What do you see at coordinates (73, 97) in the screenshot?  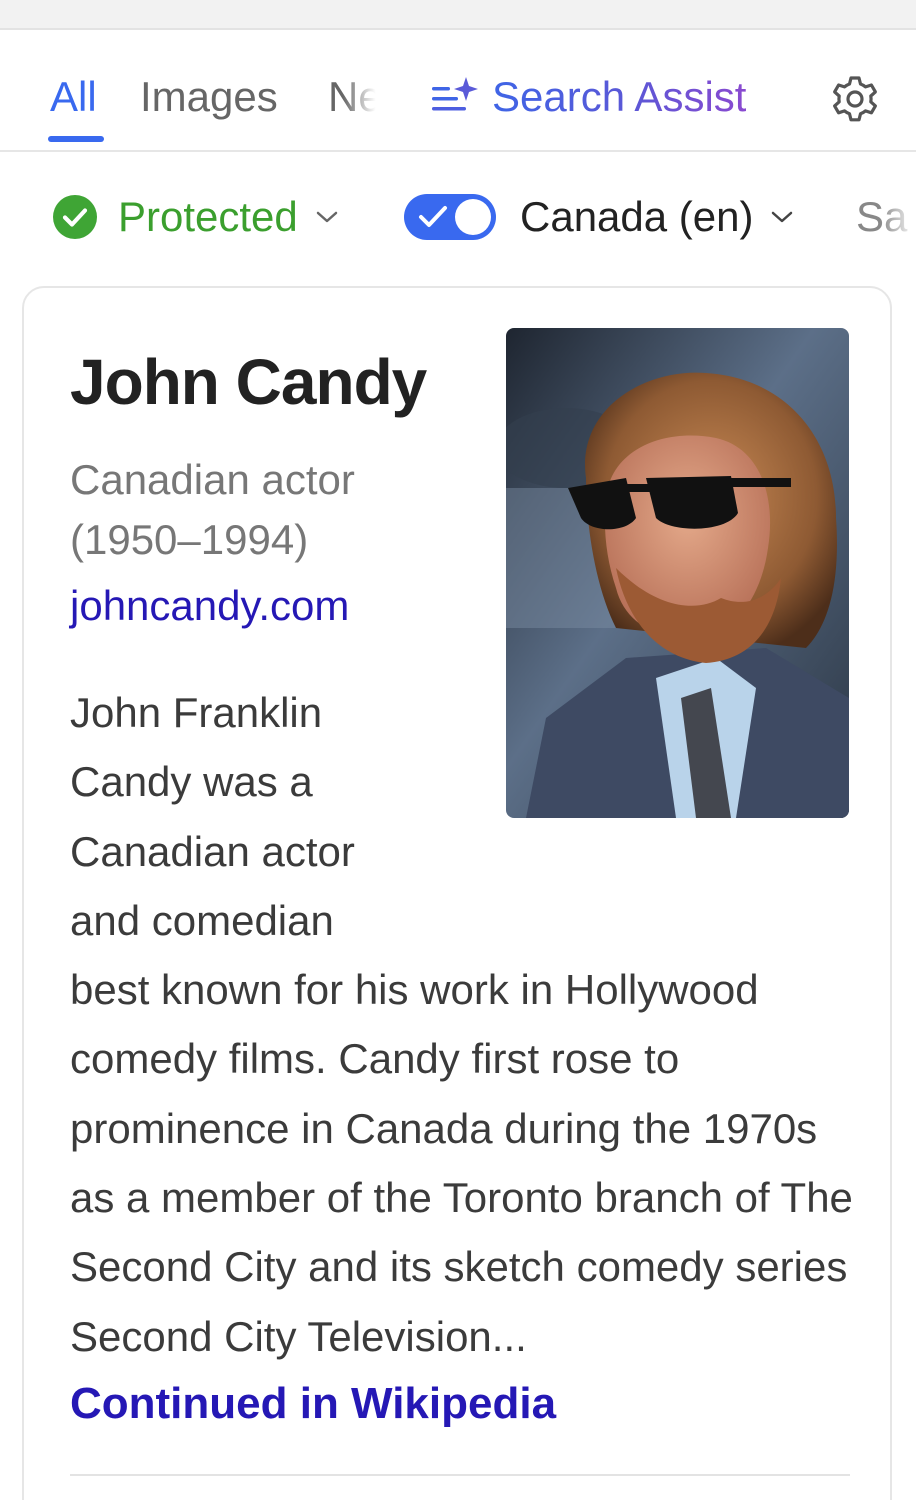 I see `tab-all: All` at bounding box center [73, 97].